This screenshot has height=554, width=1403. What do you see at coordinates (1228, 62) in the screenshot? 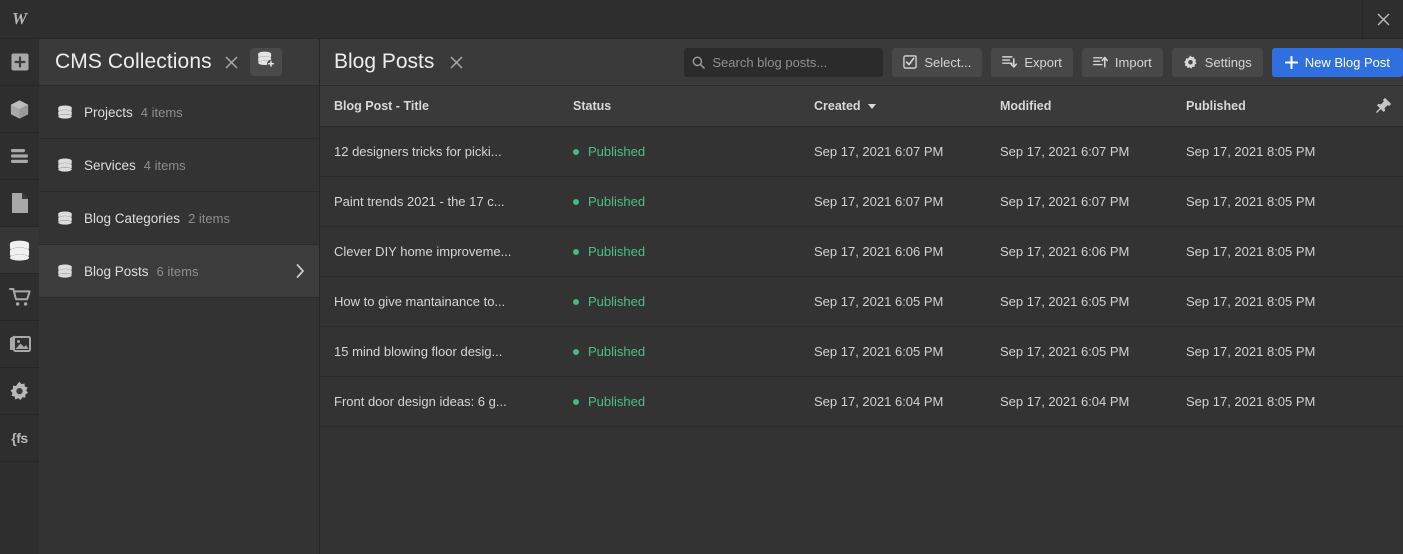
I see `settings-button-label: Settings` at bounding box center [1228, 62].